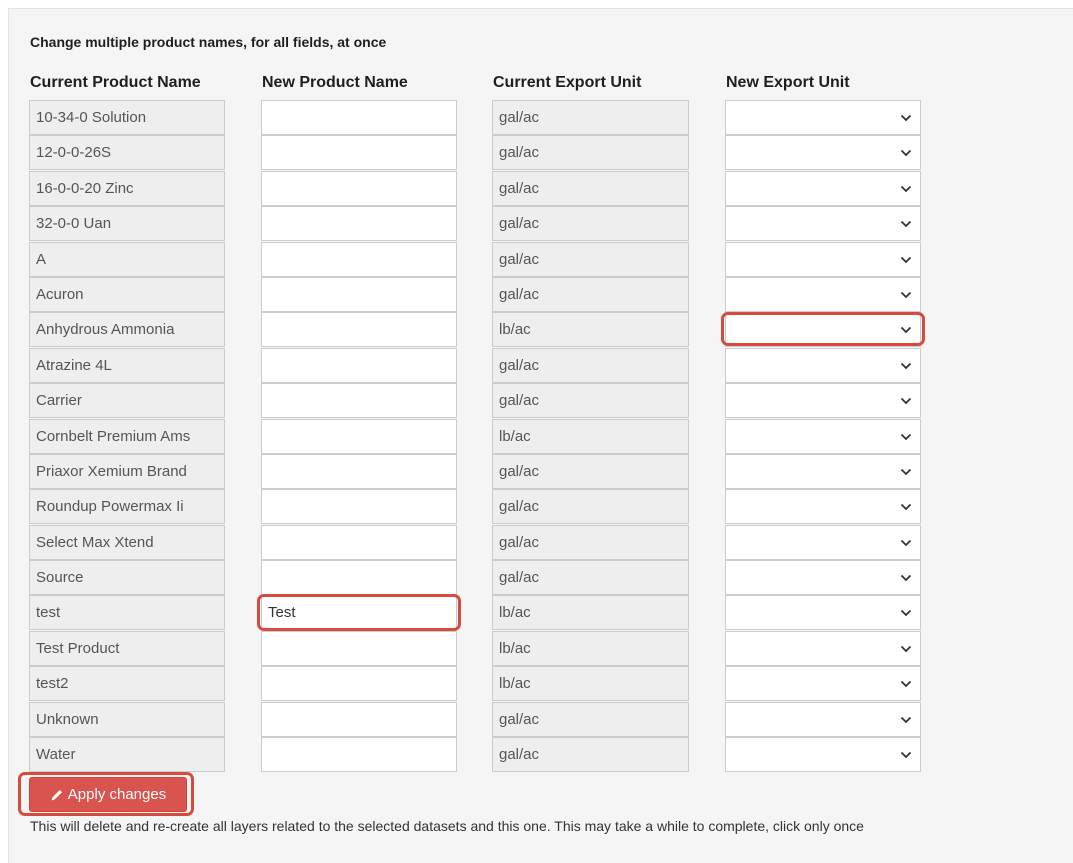  I want to click on table-row: Unknown gal/ac, so click(536, 719).